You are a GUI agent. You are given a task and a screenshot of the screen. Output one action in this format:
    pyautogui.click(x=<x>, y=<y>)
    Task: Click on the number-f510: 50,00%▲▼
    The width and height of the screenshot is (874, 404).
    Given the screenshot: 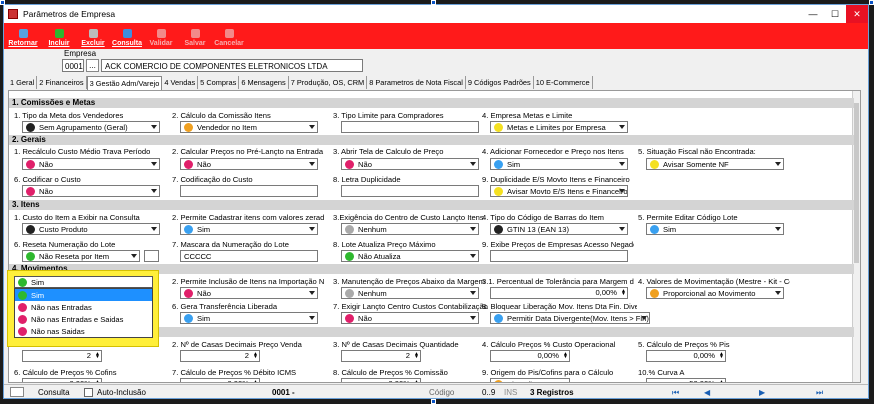 What is the action you would take?
    pyautogui.click(x=686, y=380)
    